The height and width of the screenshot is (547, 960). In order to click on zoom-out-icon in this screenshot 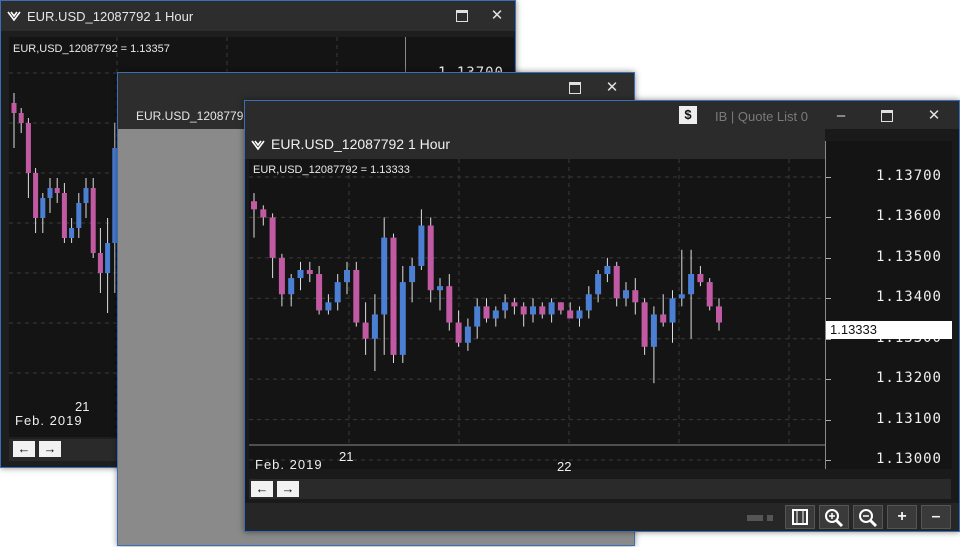, I will do `click(868, 518)`.